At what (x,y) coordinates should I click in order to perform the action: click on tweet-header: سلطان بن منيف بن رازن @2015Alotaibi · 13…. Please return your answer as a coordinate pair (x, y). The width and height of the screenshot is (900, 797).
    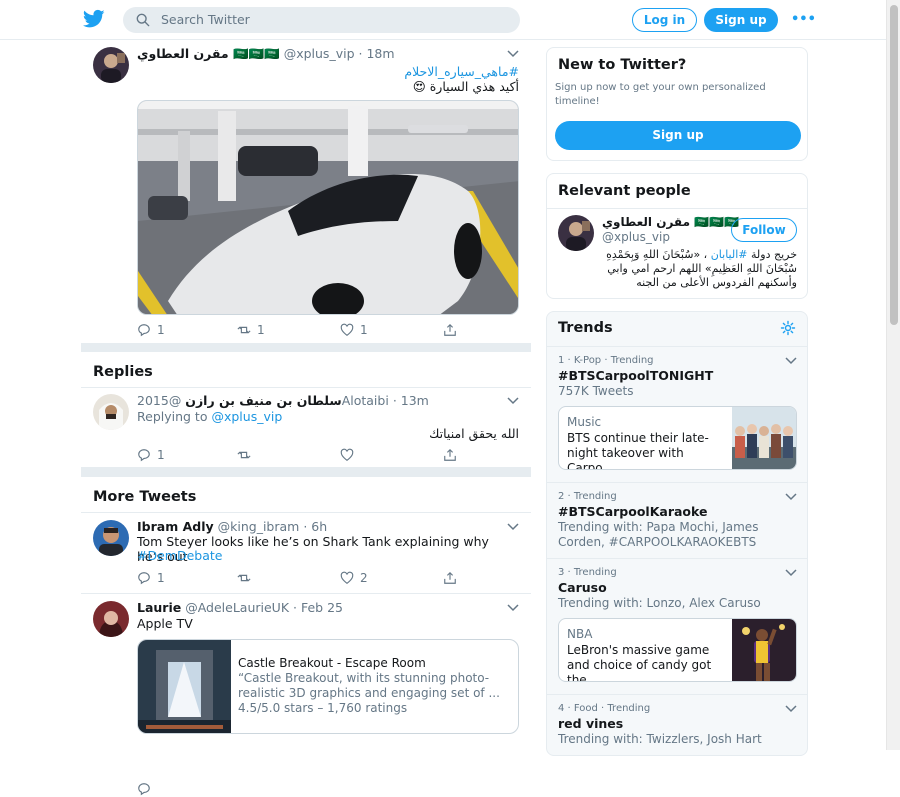
    Looking at the image, I should click on (283, 400).